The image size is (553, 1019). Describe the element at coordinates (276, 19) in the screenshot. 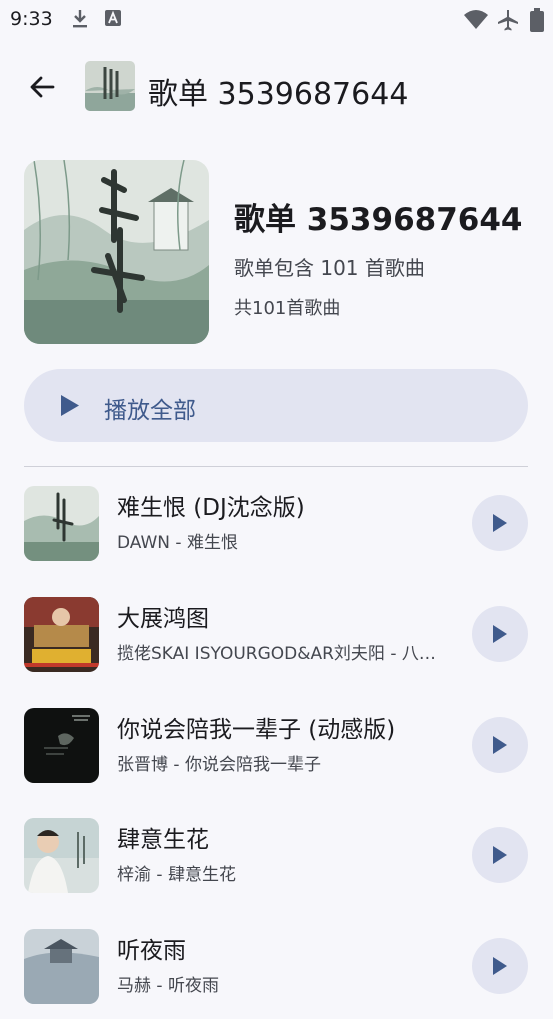

I see `status-bar: 9:33` at that location.